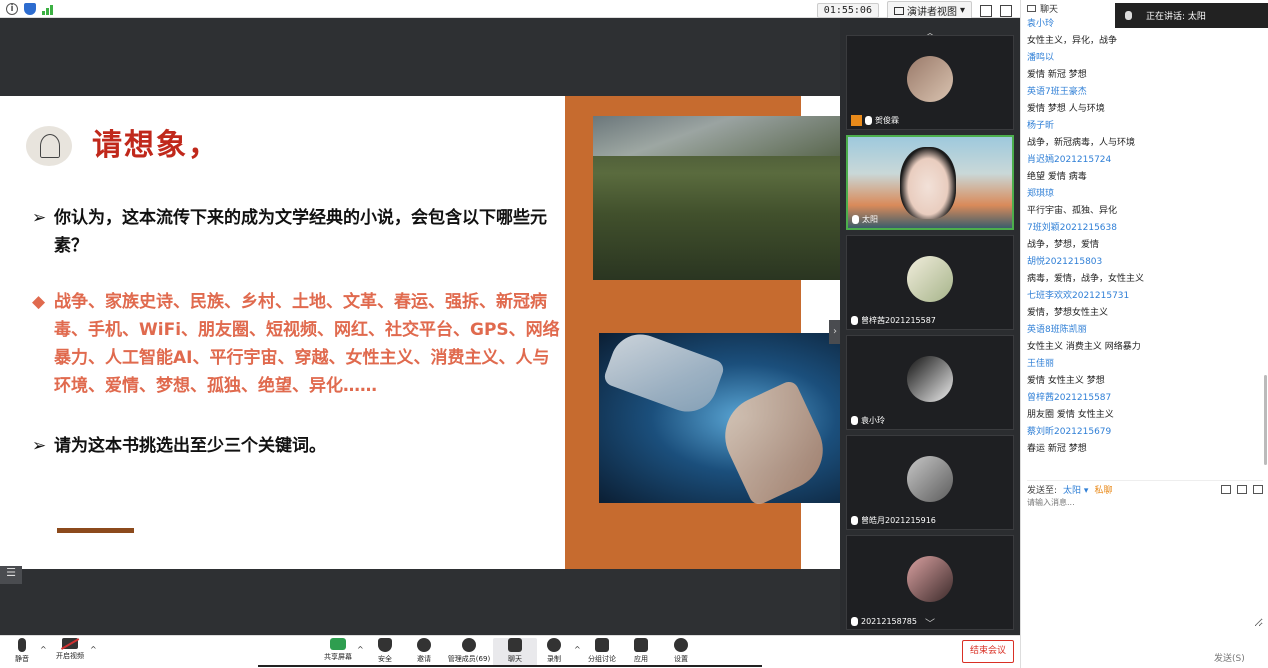 This screenshot has height=668, width=1268. I want to click on send-to-label: 发送至:, so click(1042, 491).